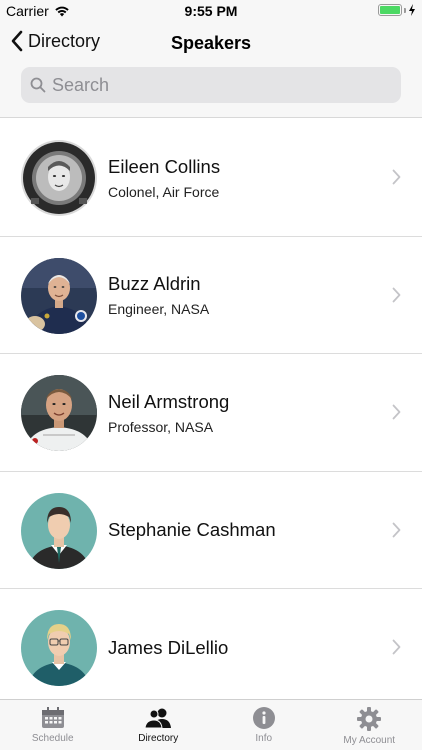 The width and height of the screenshot is (422, 750). I want to click on tab-label: My Account, so click(369, 740).